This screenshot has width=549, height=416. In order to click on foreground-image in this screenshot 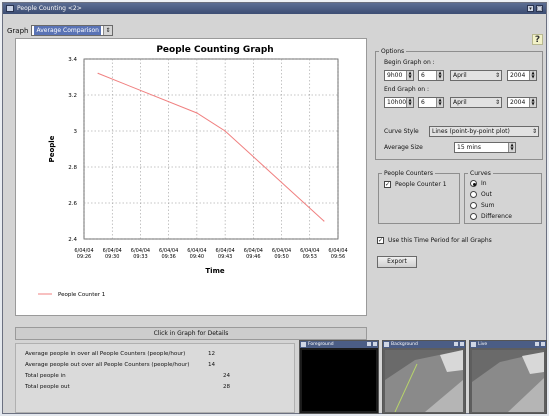, I will do `click(339, 380)`.